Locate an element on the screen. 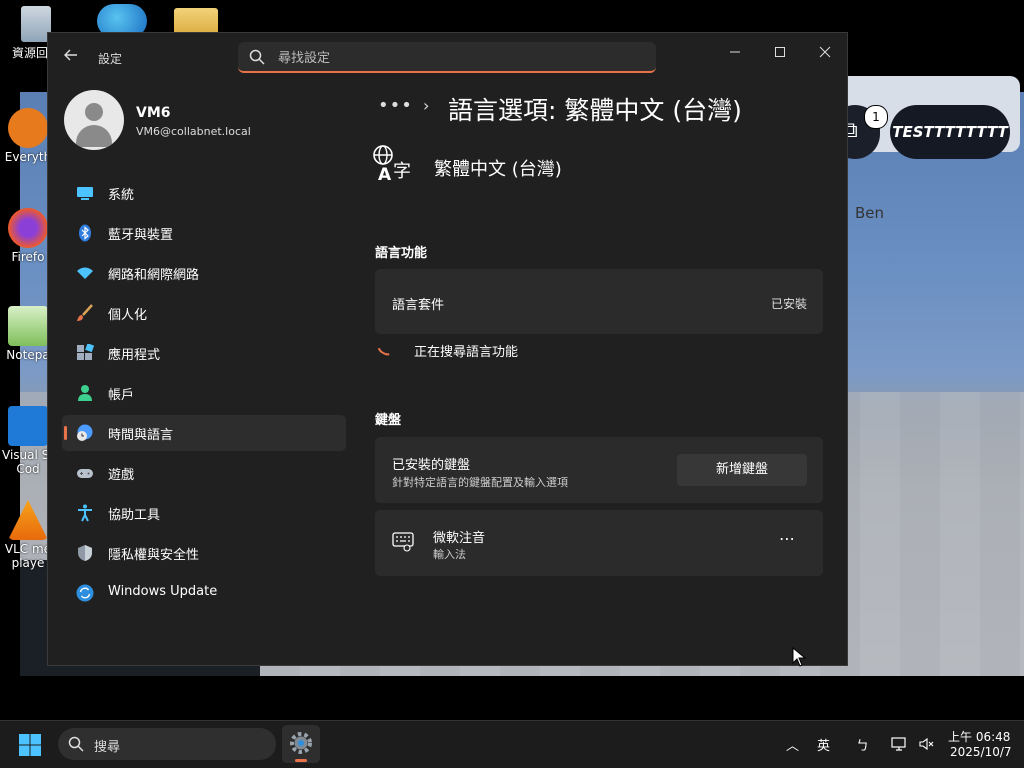  taskbar: 搜尋 ︿ 英 ㄅ 上午 06:48 2025/10/7 is located at coordinates (512, 744).